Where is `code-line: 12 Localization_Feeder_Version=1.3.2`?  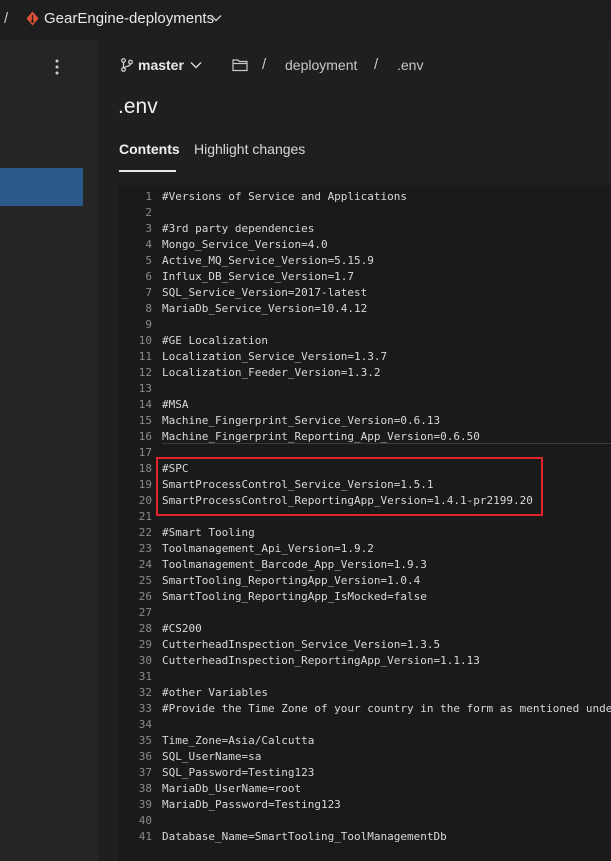 code-line: 12 Localization_Feeder_Version=1.3.2 is located at coordinates (364, 373).